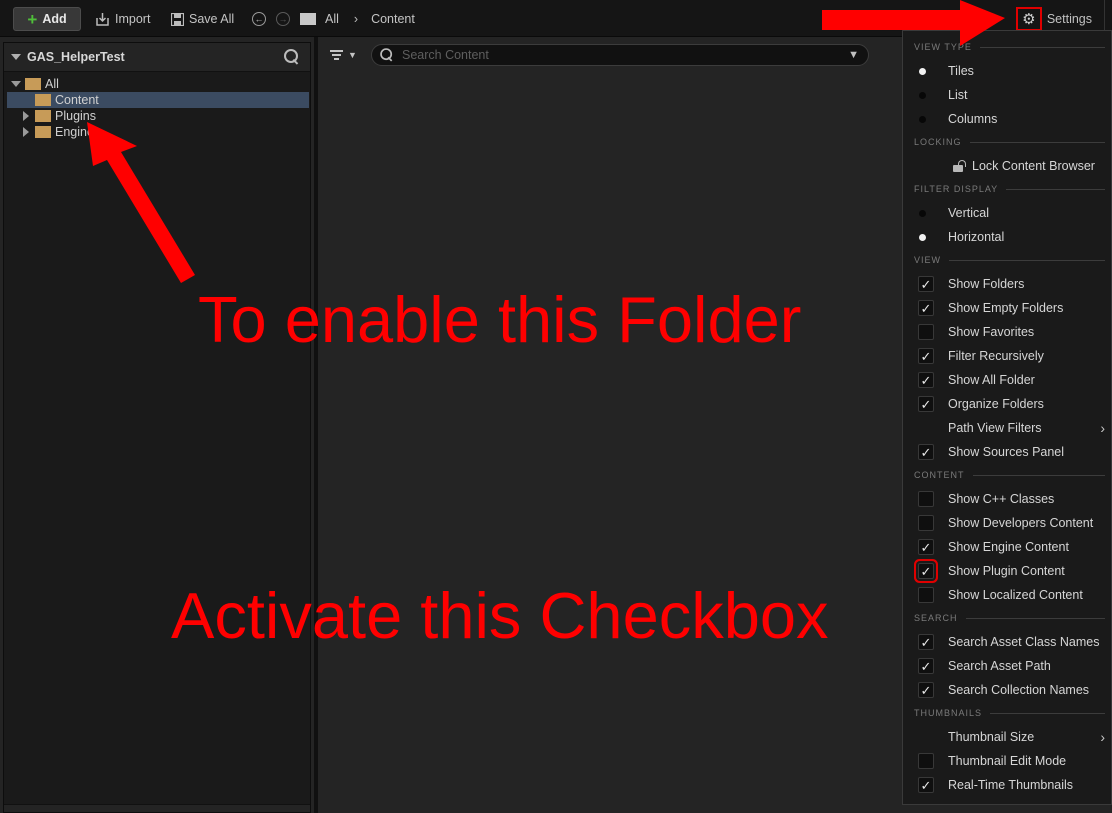 The width and height of the screenshot is (1112, 813). What do you see at coordinates (283, 19) in the screenshot?
I see `history-forward-button: →` at bounding box center [283, 19].